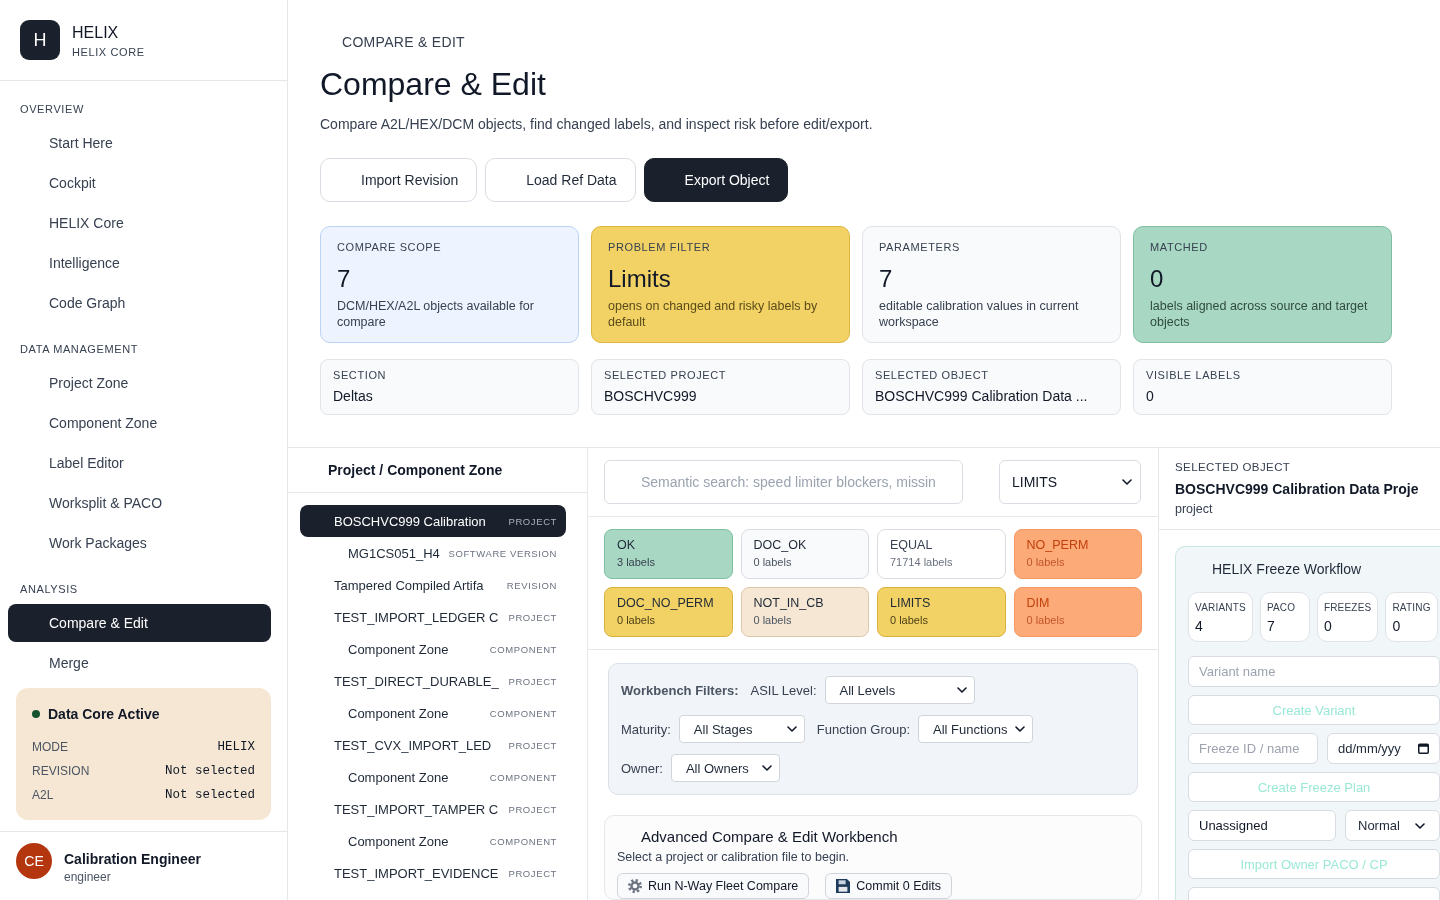  What do you see at coordinates (34, 861) in the screenshot?
I see `user-avatar: CE` at bounding box center [34, 861].